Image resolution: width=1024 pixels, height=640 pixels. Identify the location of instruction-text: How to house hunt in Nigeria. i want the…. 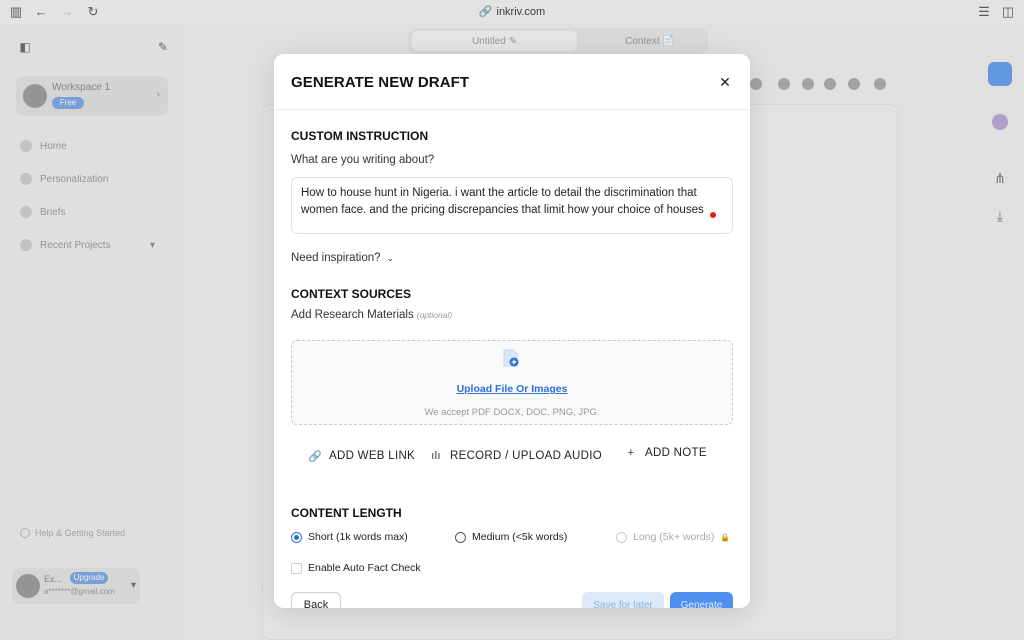
(502, 201).